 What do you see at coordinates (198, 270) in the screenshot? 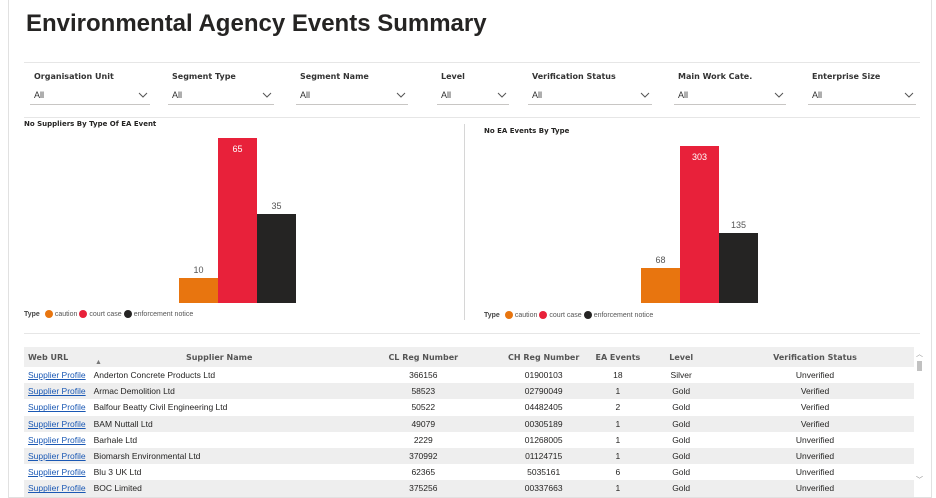
I see `bar-data-label: 10` at bounding box center [198, 270].